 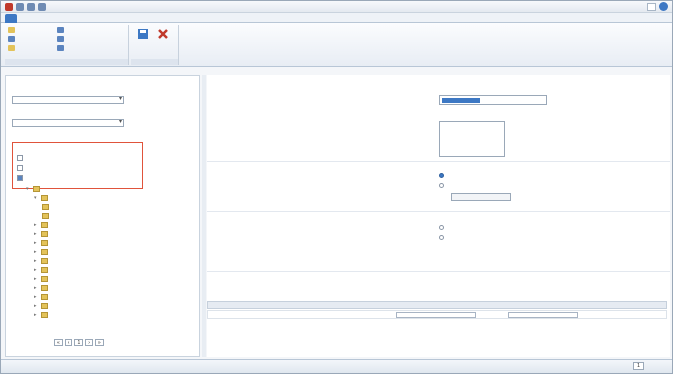 What do you see at coordinates (42, 7) in the screenshot?
I see `redo-icon` at bounding box center [42, 7].